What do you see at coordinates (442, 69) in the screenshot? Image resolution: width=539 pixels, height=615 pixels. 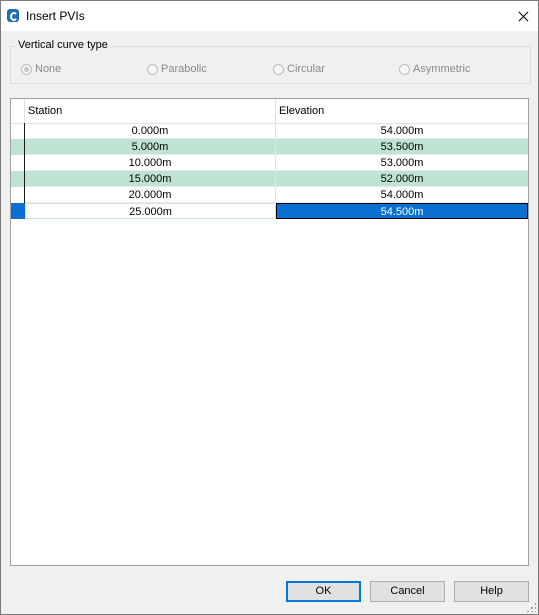 I see `radio-label: Asymmetric` at bounding box center [442, 69].